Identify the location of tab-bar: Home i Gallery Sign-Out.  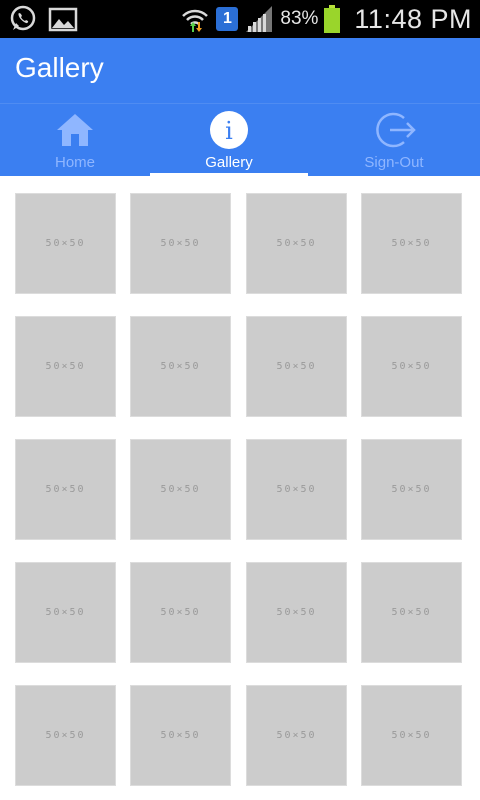
(240, 139).